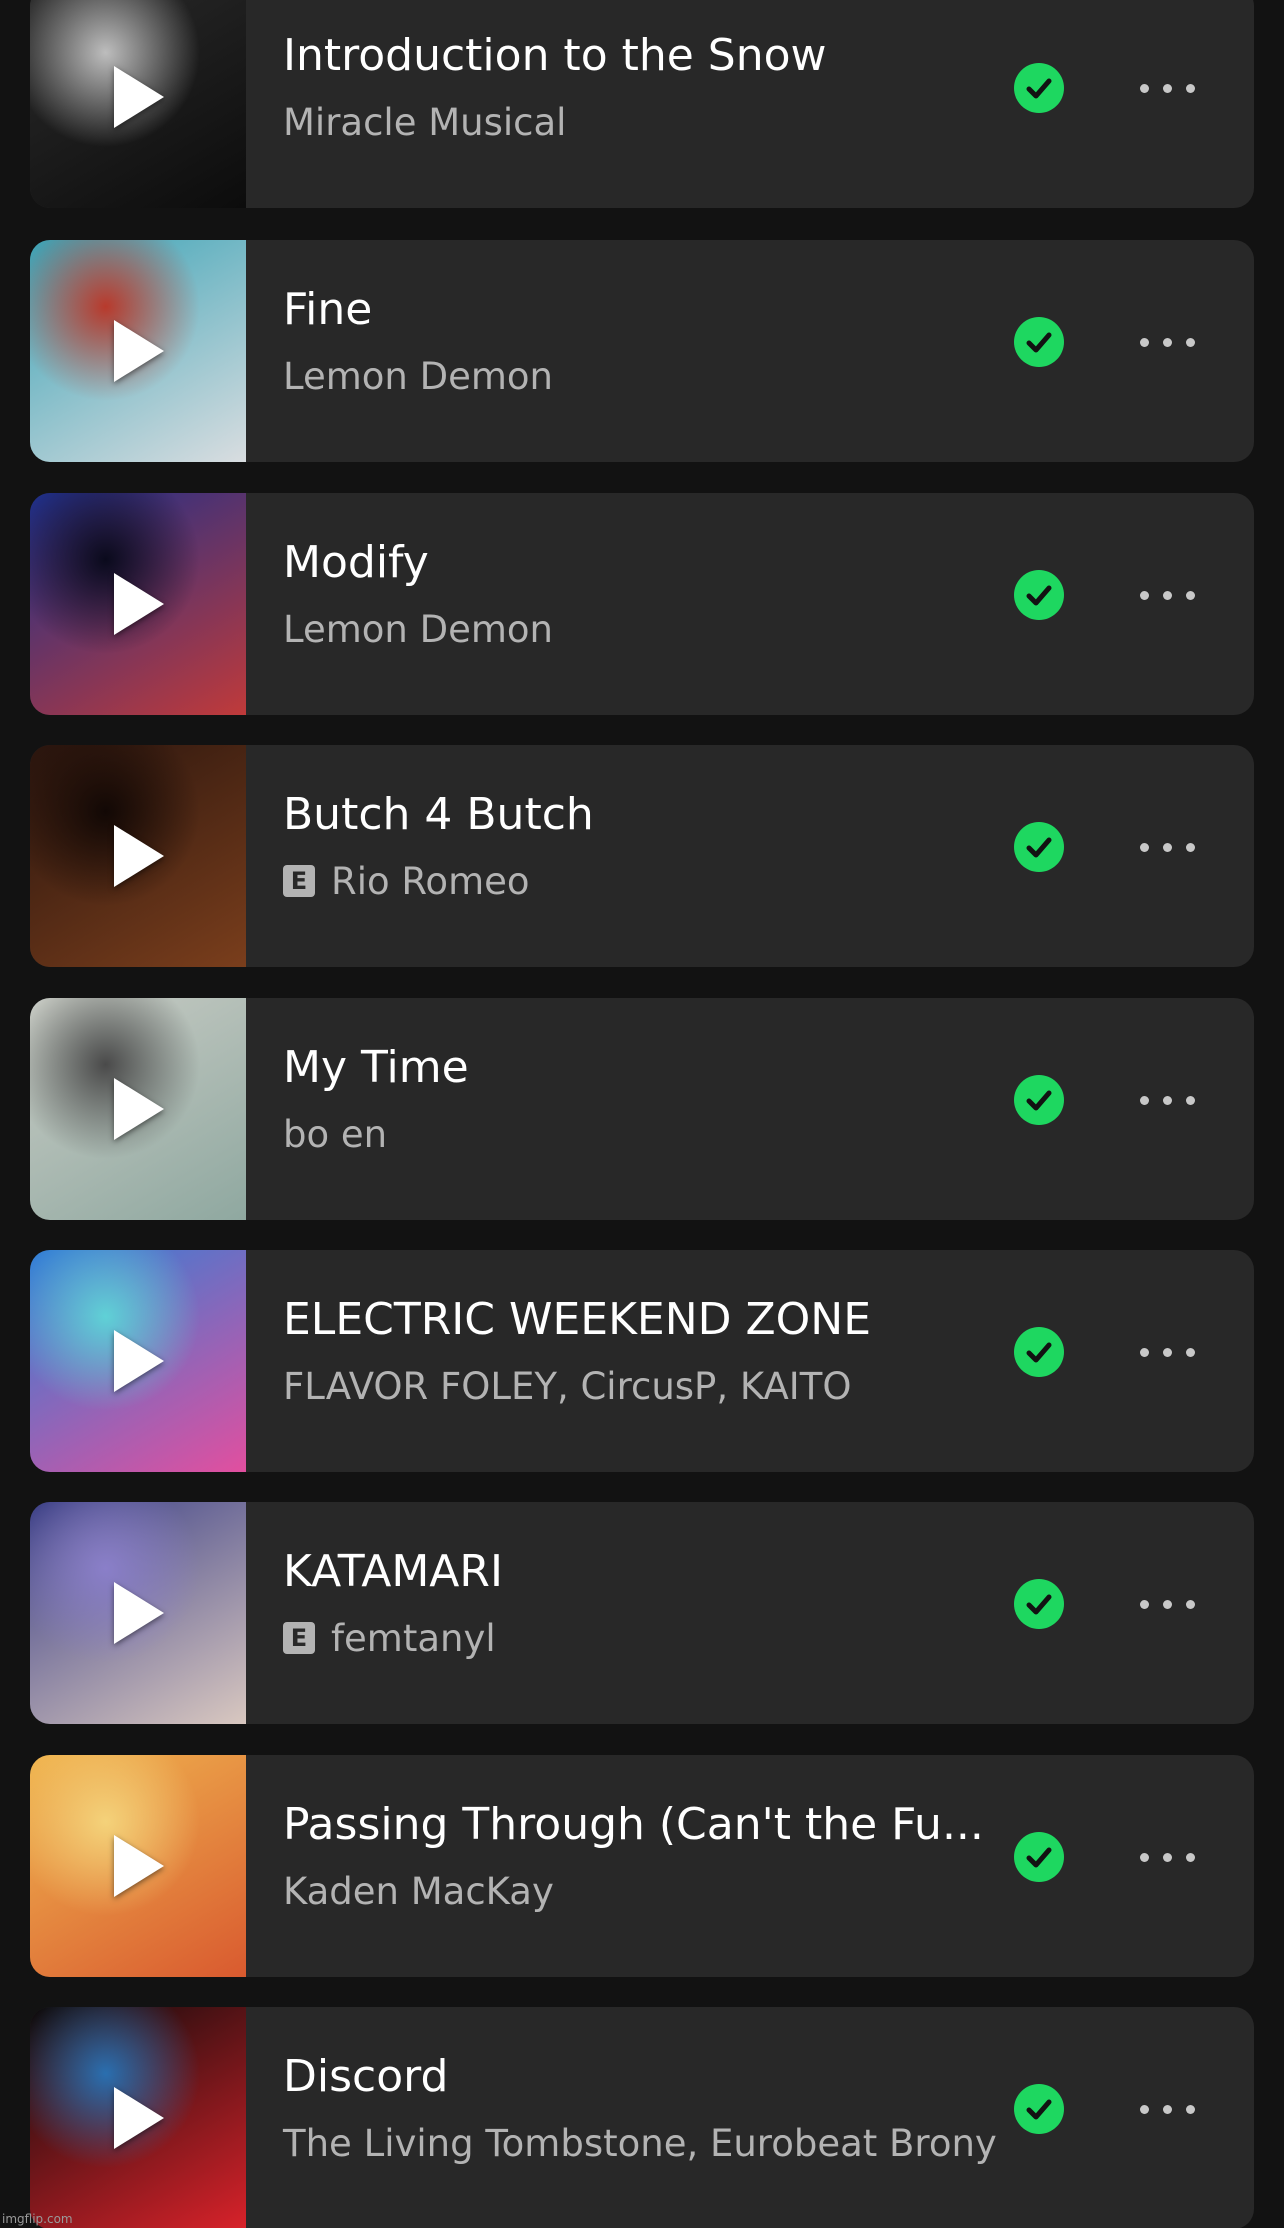 This screenshot has width=1284, height=2228. I want to click on track-artist: femtanyl, so click(413, 1638).